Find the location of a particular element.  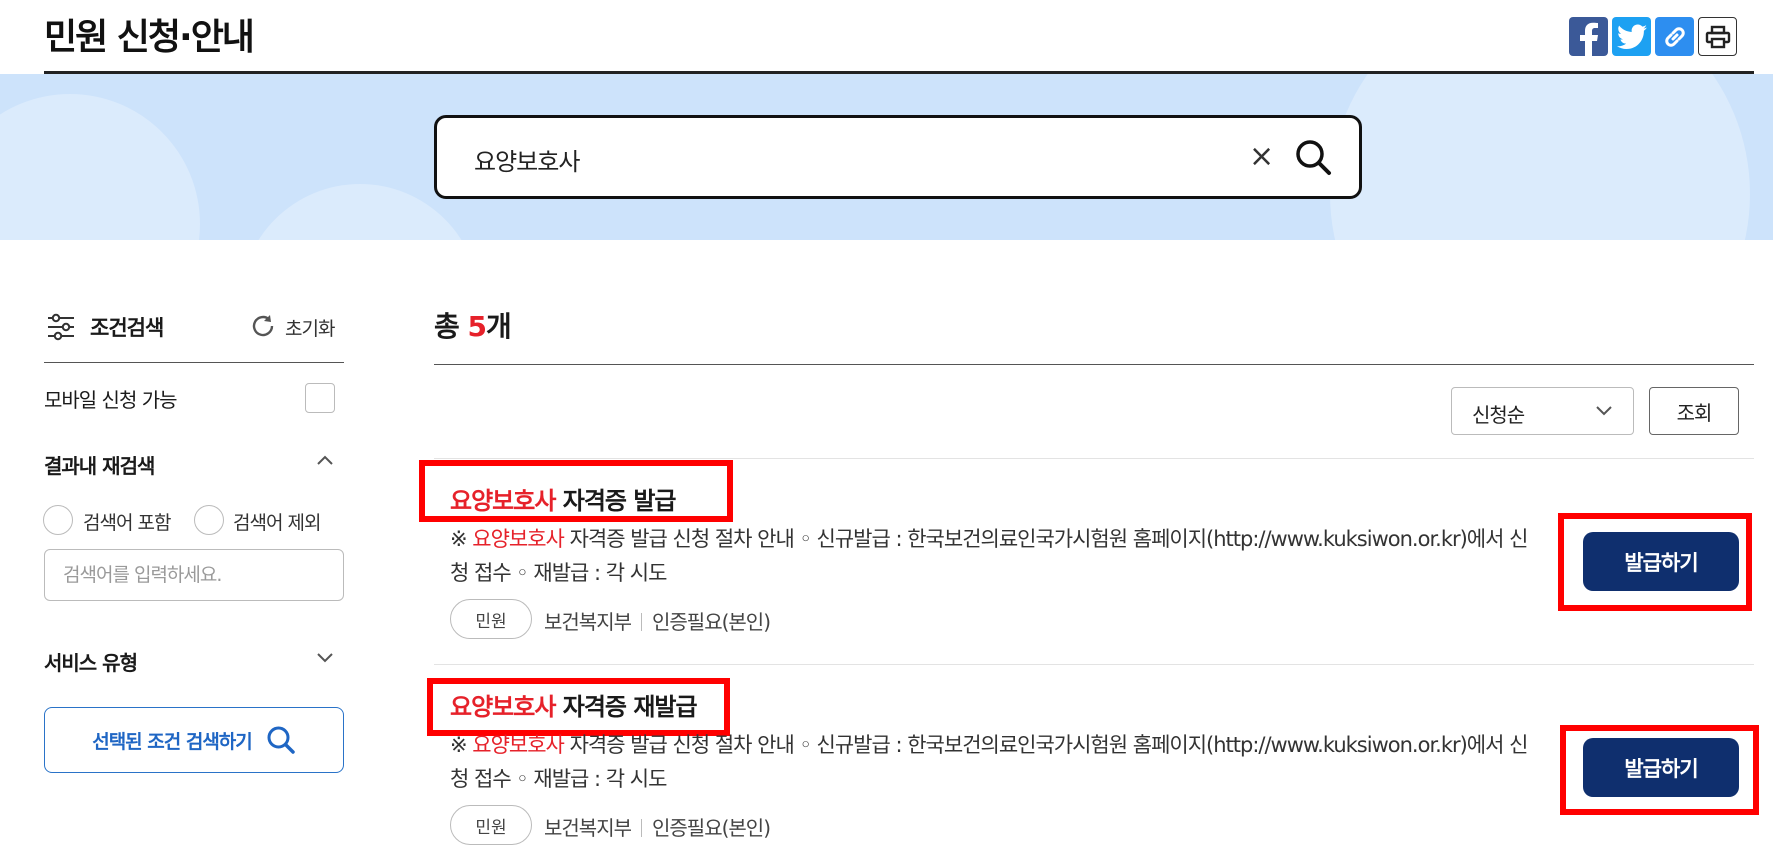

sort-divider is located at coordinates (1094, 458).